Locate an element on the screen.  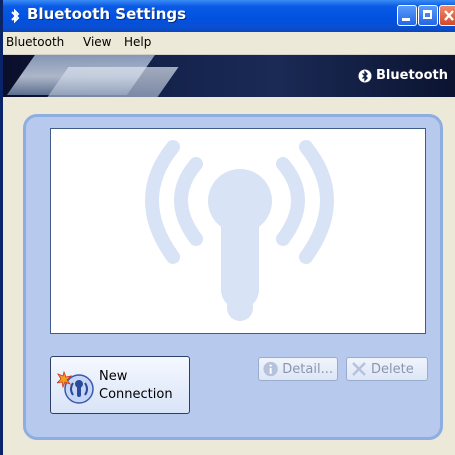
menu-bar: Bluetooth View Help is located at coordinates (229, 43).